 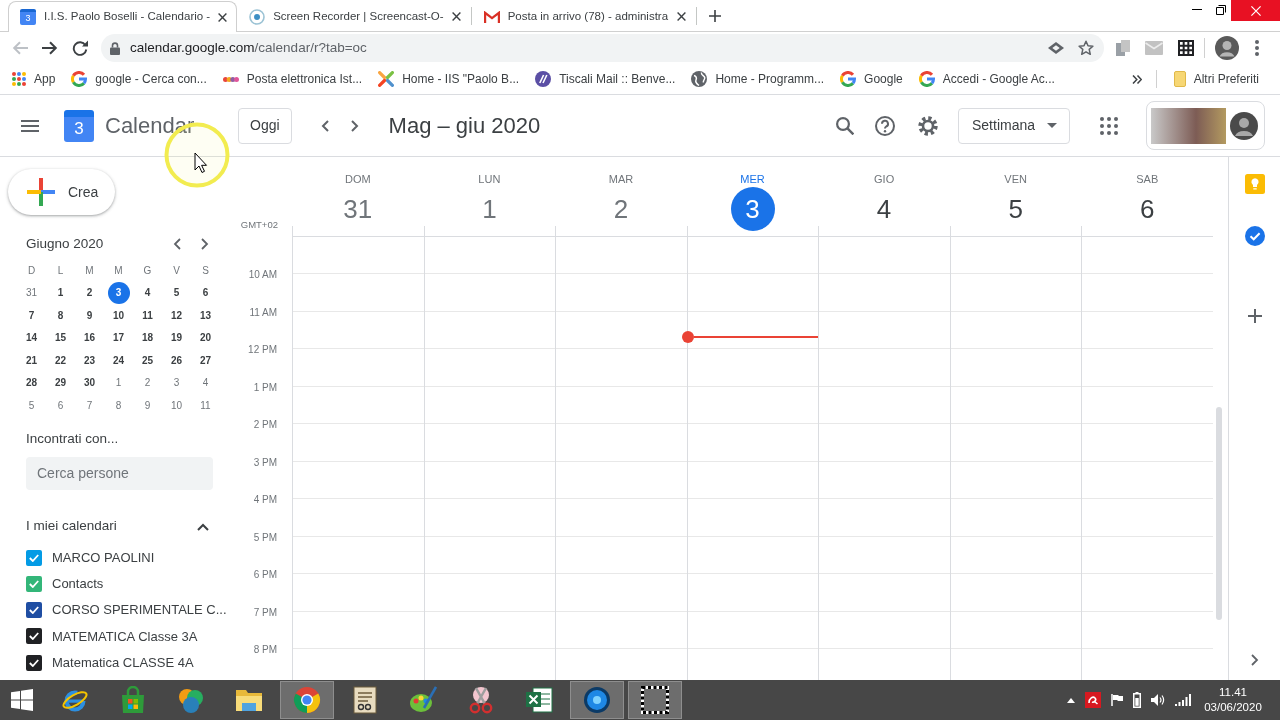 I want to click on diamond-icon, so click(x=1056, y=48).